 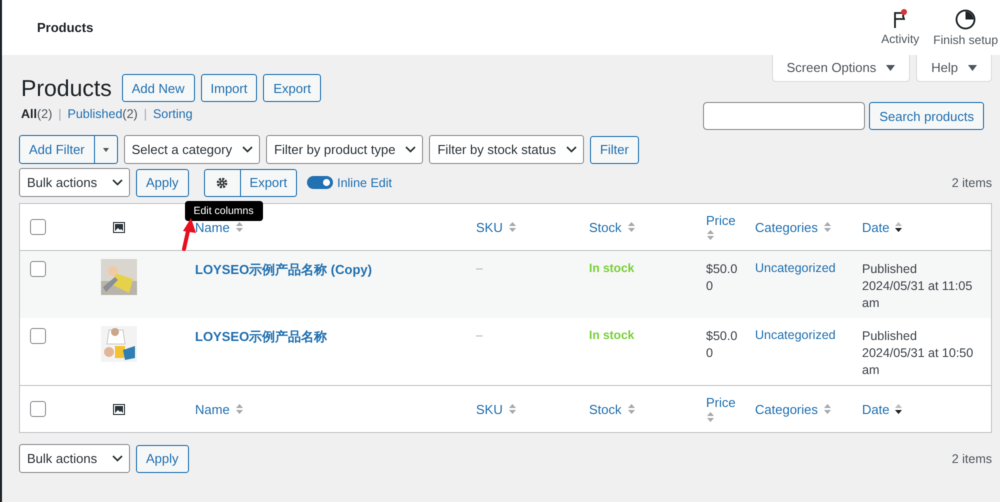 What do you see at coordinates (784, 116) in the screenshot?
I see `search-field` at bounding box center [784, 116].